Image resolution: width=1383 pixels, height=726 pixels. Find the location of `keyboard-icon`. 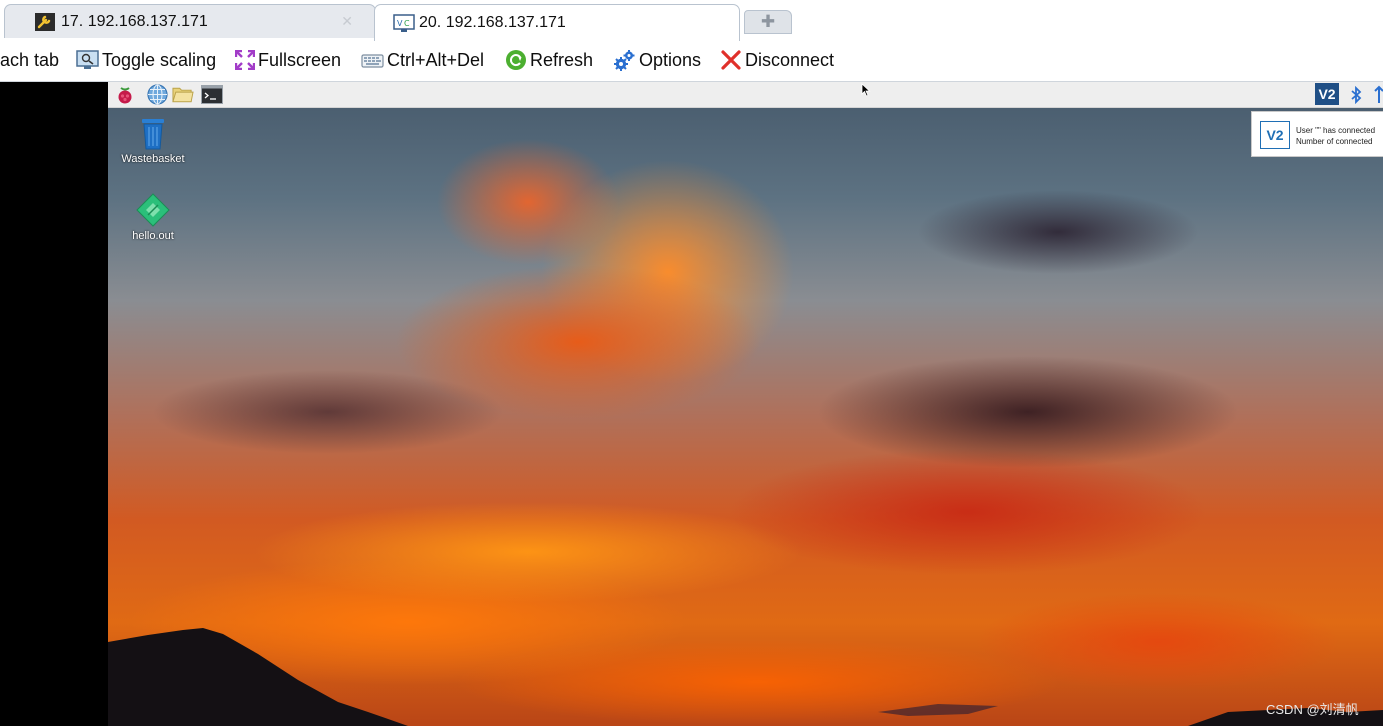

keyboard-icon is located at coordinates (372, 60).